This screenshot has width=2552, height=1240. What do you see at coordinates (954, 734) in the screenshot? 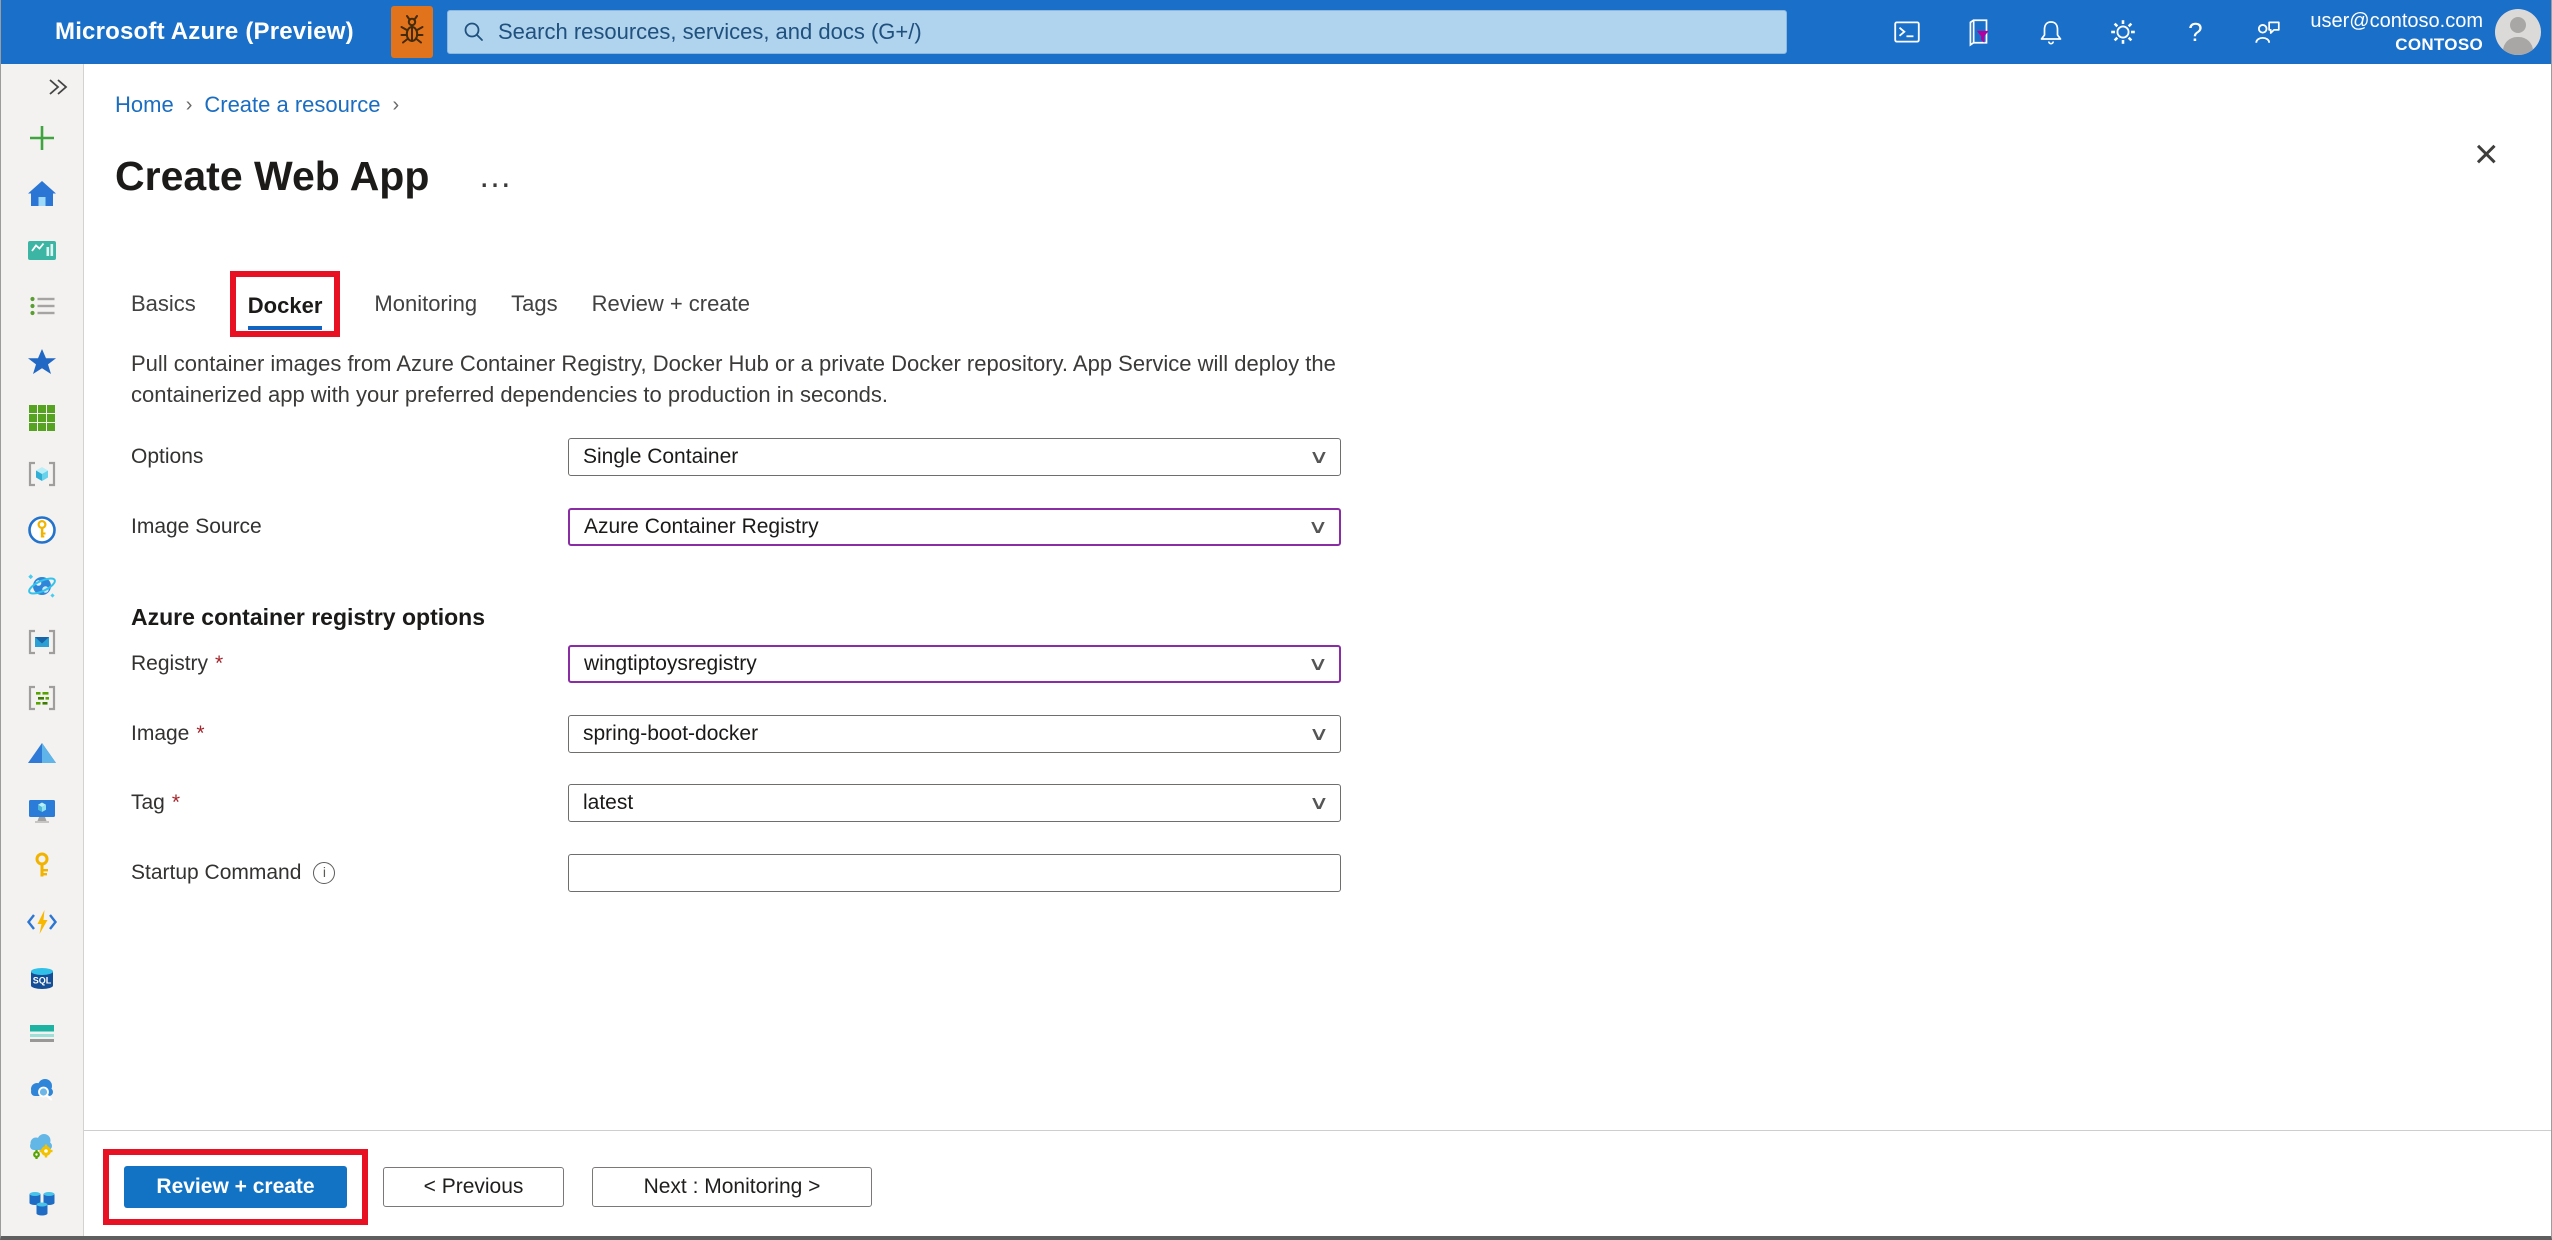
I see `image-dropdown: spring-boot-docker ∨` at bounding box center [954, 734].